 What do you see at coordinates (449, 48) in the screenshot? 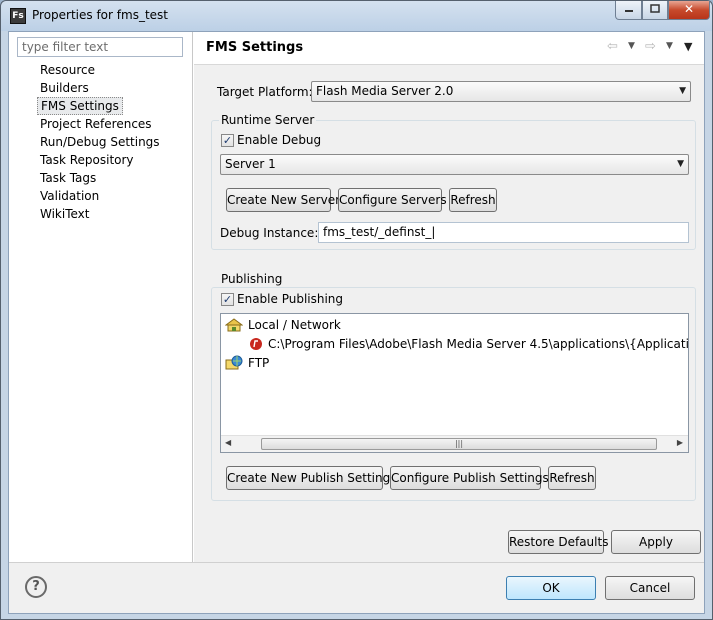
I see `page-header: FMS Settings ⇦ ▼ ⇨ ▼ ▼` at bounding box center [449, 48].